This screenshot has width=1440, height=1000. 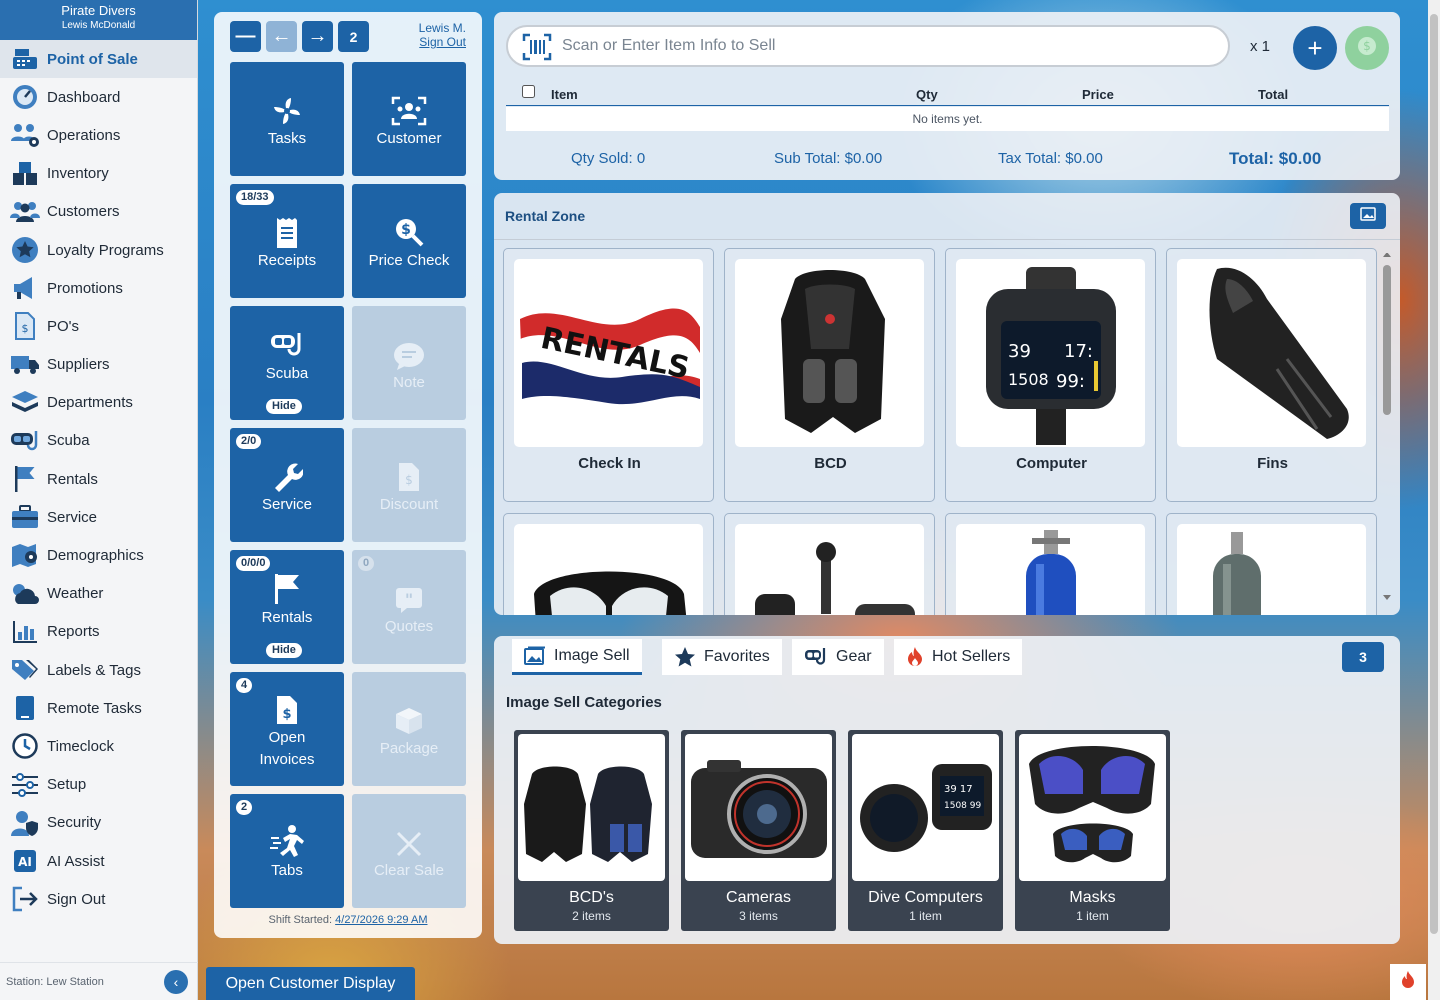 I want to click on sidebar-item-sign-out: Sign Out, so click(x=98, y=899).